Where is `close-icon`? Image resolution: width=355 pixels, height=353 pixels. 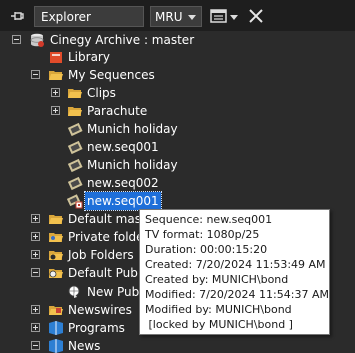 close-icon is located at coordinates (256, 16).